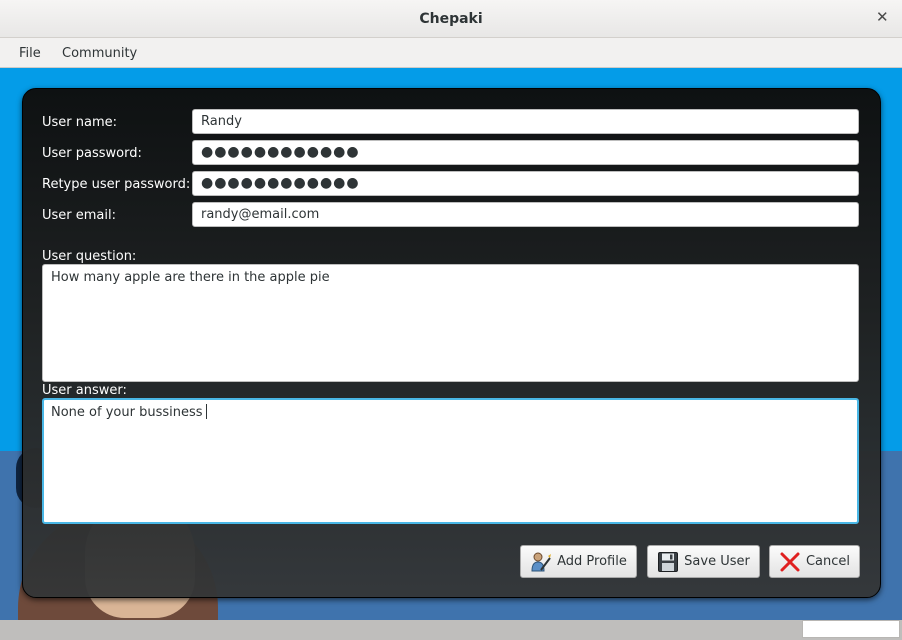 The height and width of the screenshot is (640, 902). I want to click on menu-file: File, so click(30, 53).